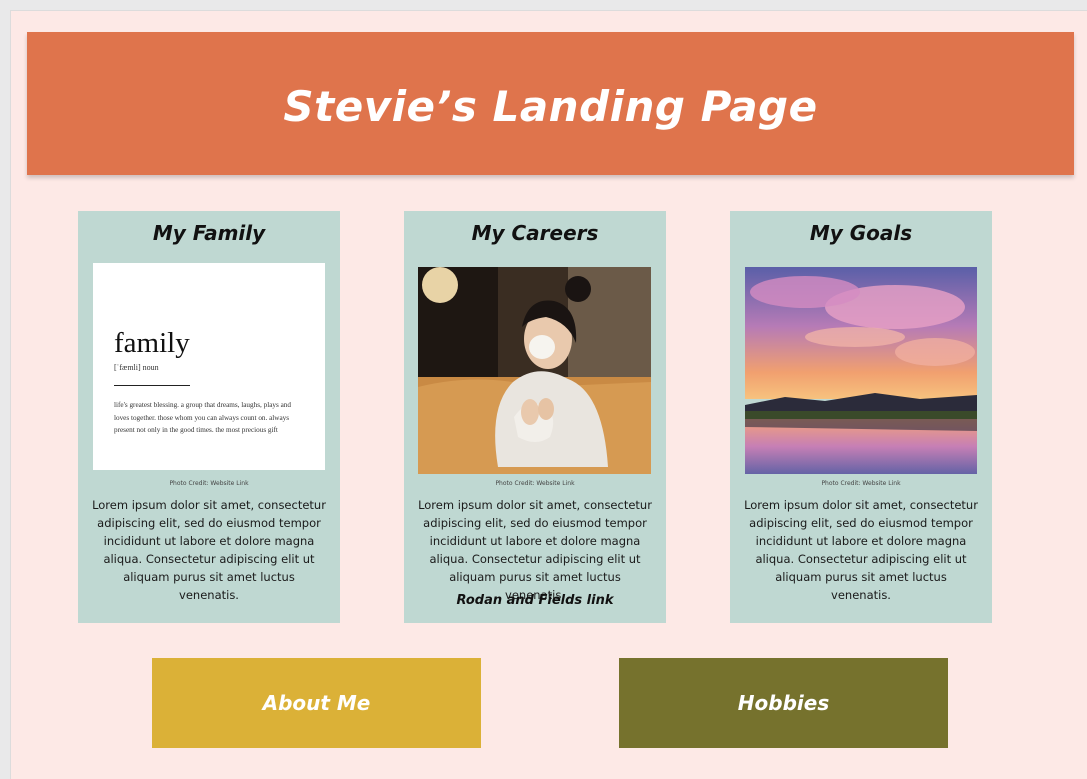  Describe the element at coordinates (152, 343) in the screenshot. I see `definition-word: family` at that location.